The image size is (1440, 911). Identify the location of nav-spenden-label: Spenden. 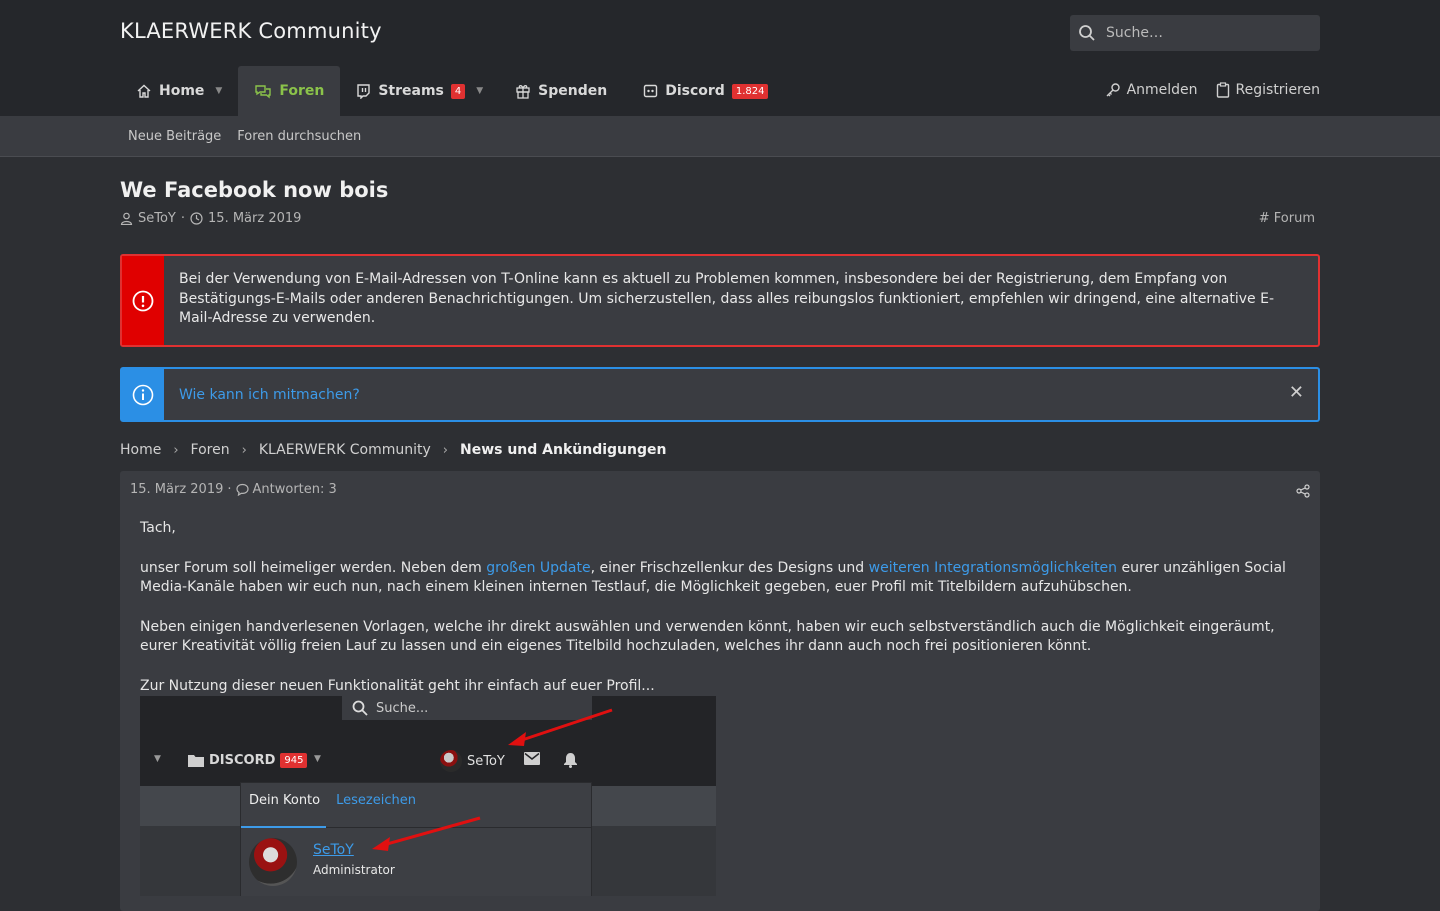
(573, 91).